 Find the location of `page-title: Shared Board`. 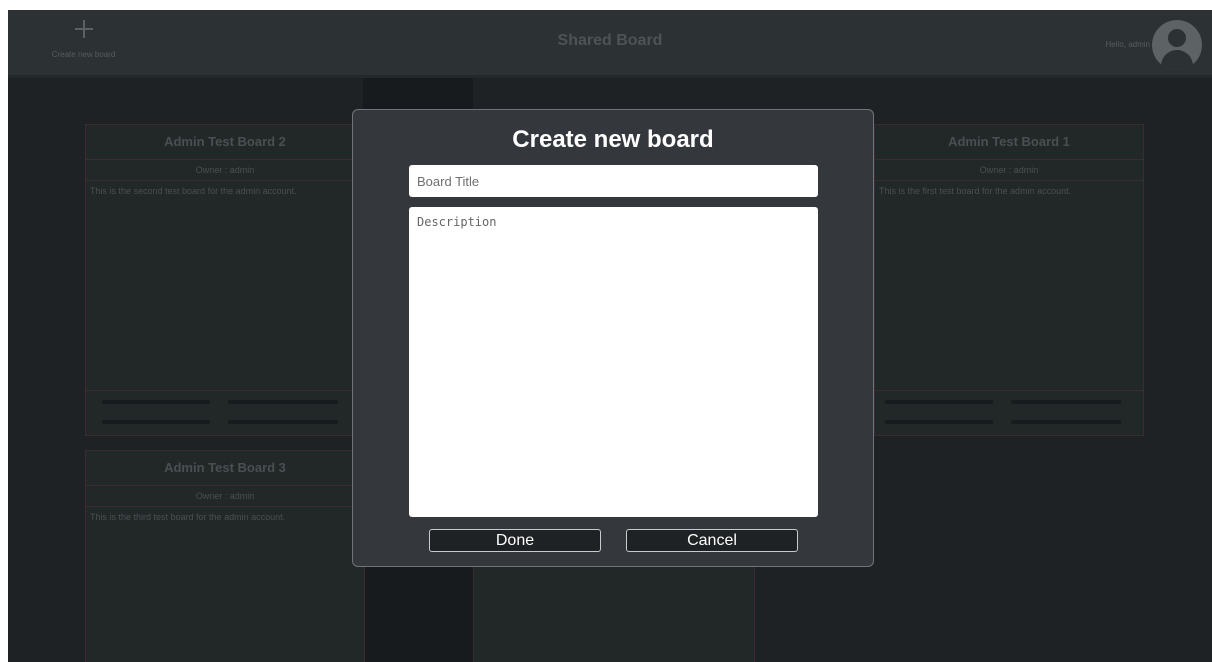

page-title: Shared Board is located at coordinates (610, 40).